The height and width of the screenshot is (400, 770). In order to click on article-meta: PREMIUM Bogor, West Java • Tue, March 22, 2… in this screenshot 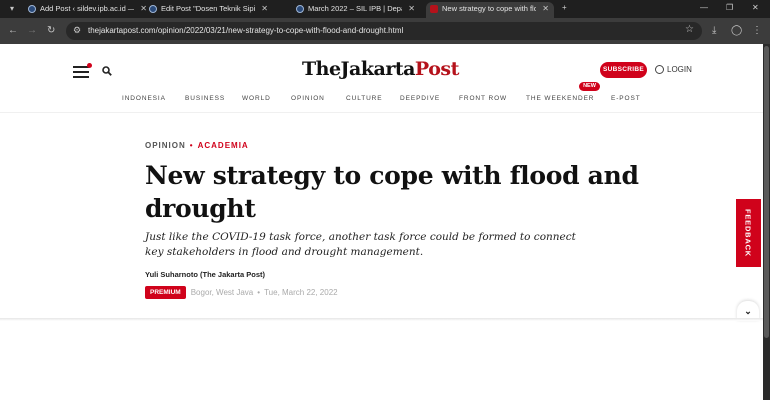, I will do `click(241, 292)`.